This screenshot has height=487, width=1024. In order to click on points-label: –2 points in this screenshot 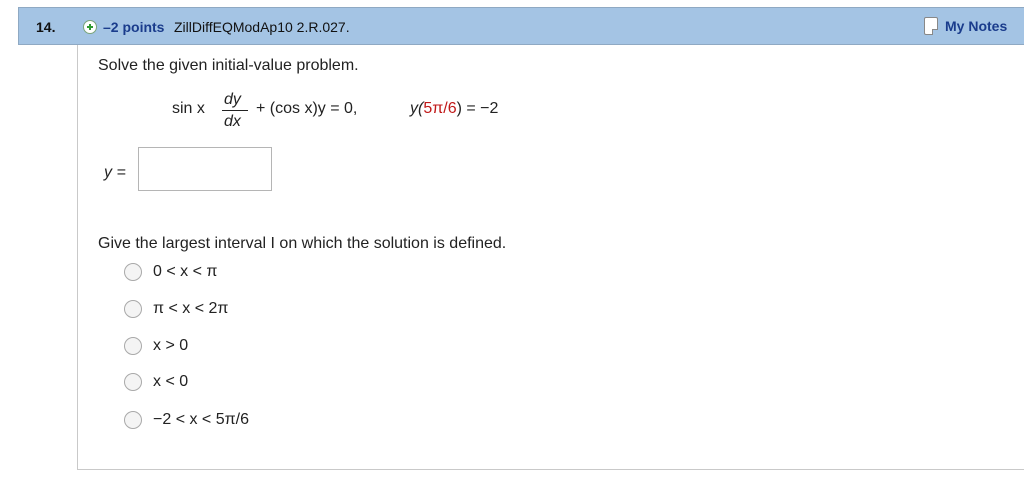, I will do `click(134, 27)`.